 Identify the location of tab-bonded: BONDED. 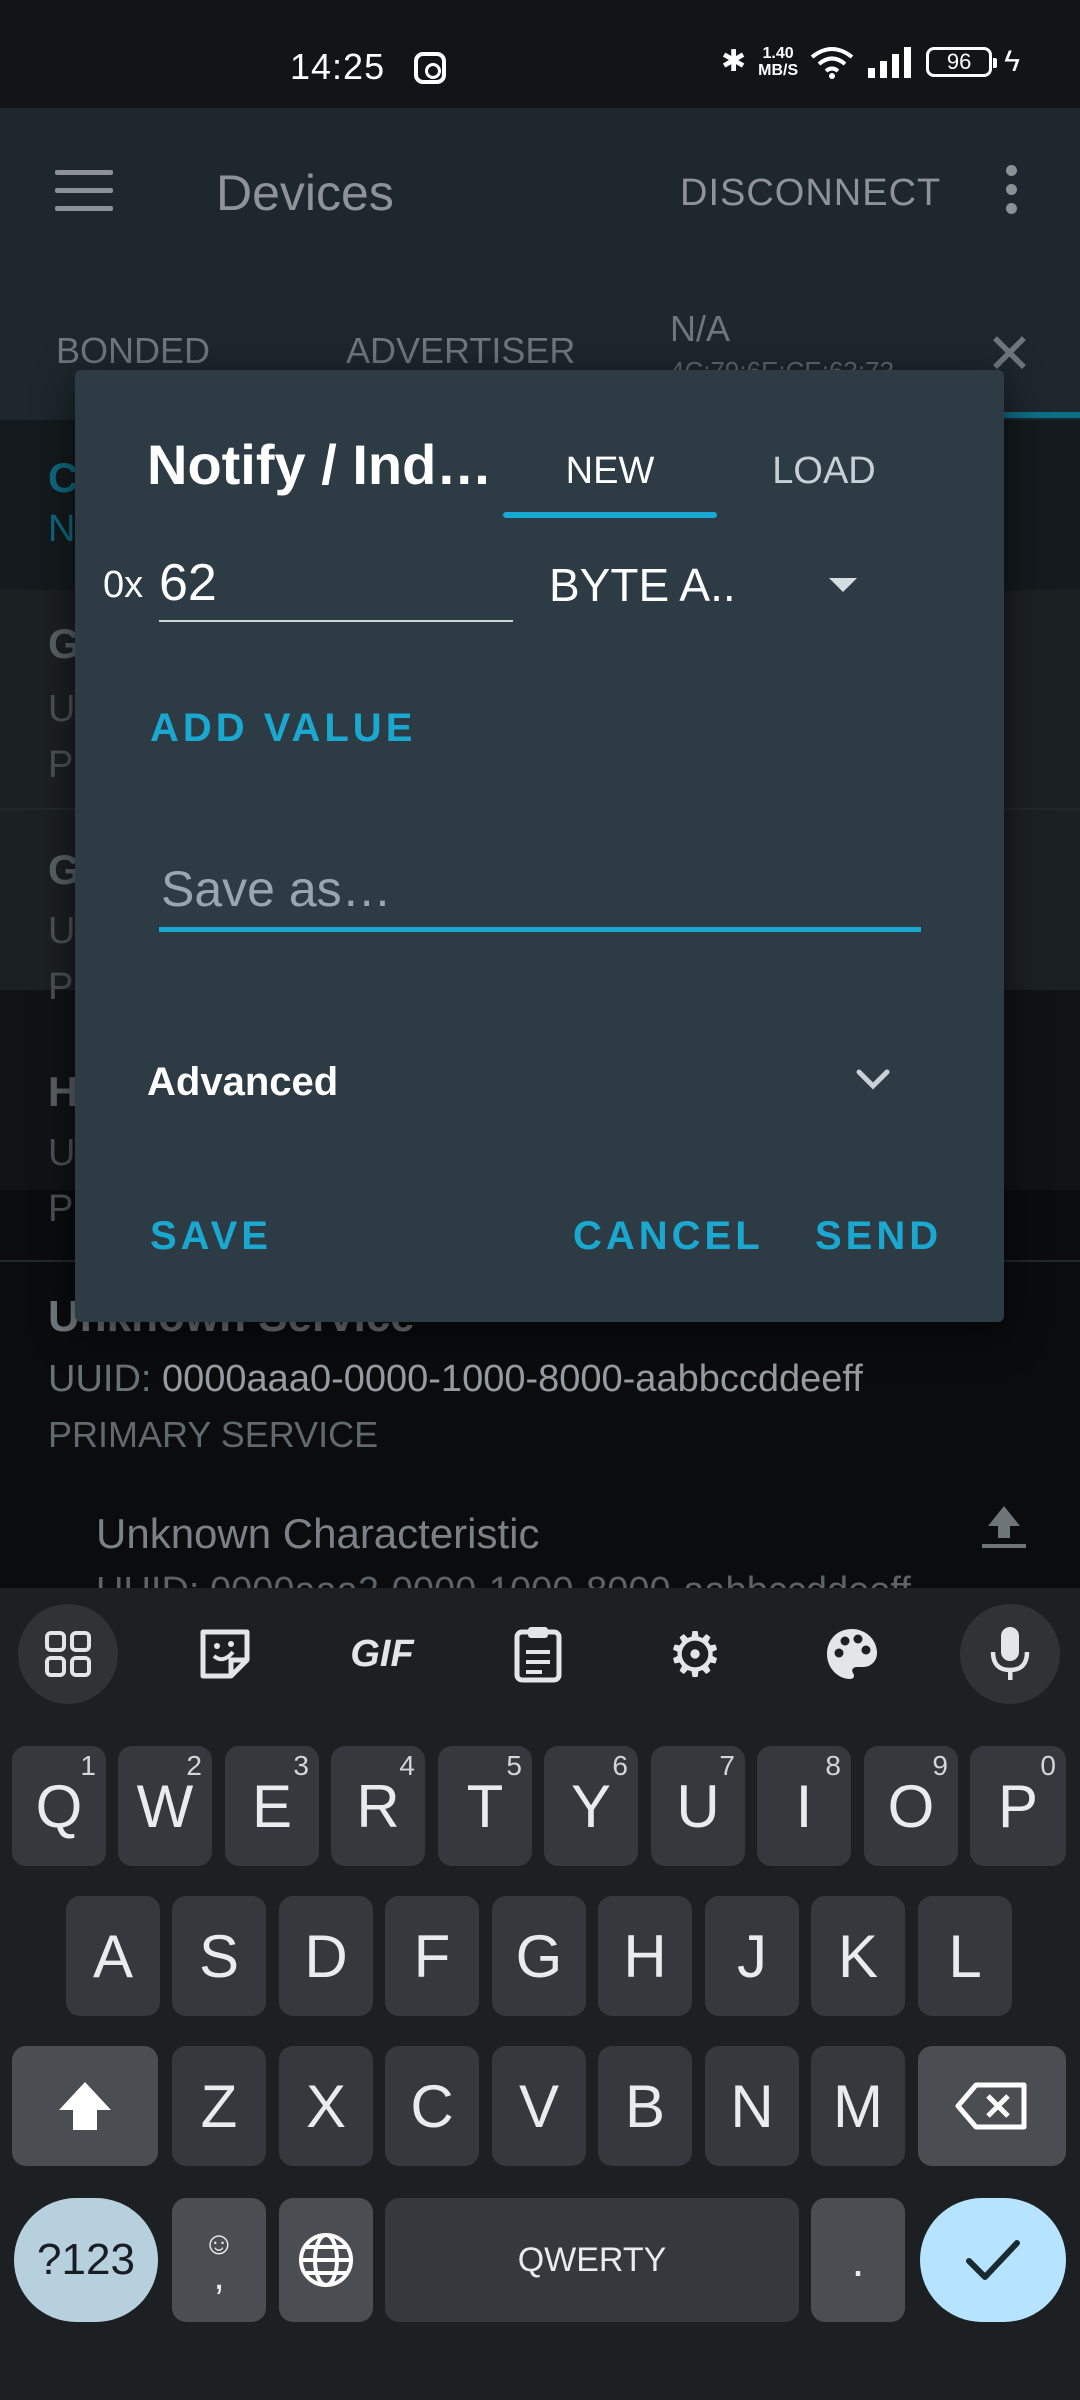
(133, 351).